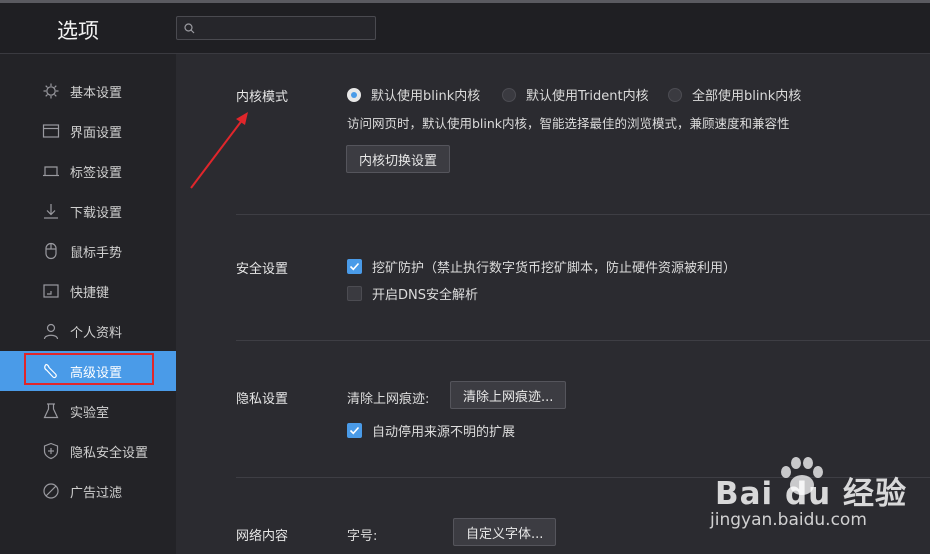 Image resolution: width=930 pixels, height=554 pixels. Describe the element at coordinates (262, 97) in the screenshot. I see `section-title-kernel: 内核模式` at that location.